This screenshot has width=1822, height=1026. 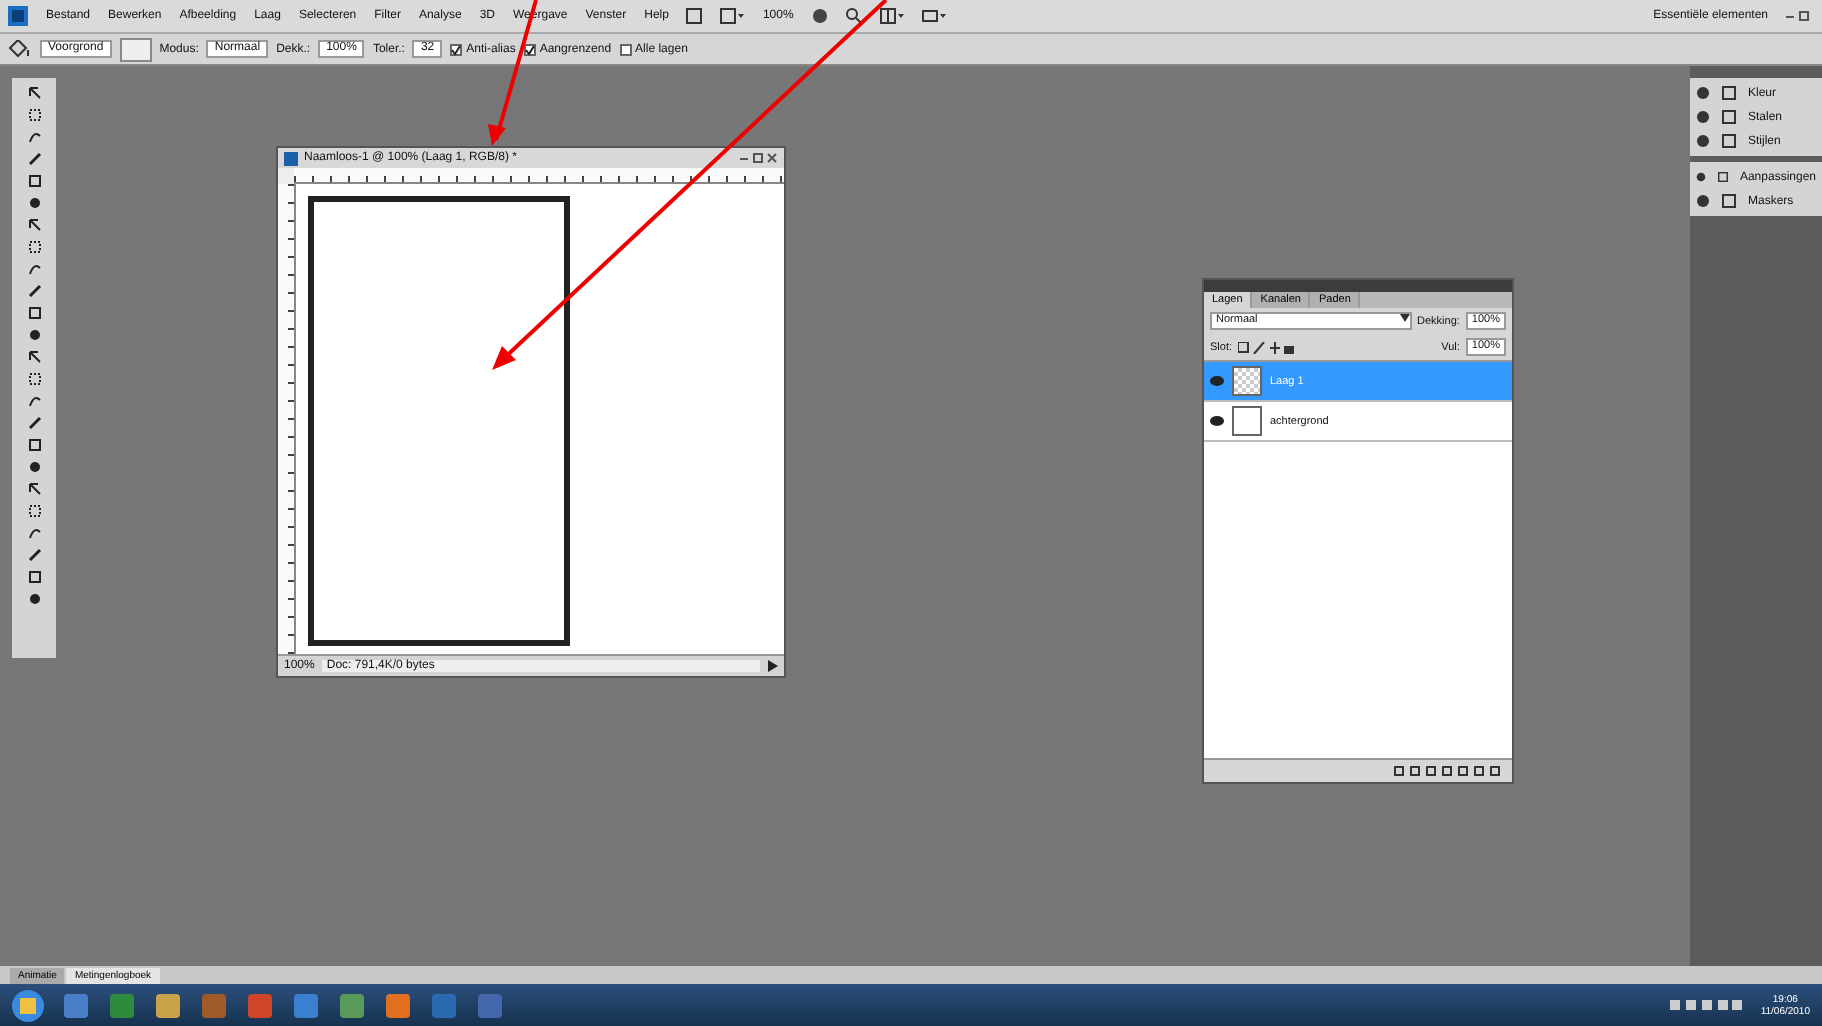 I want to click on screen-mode-icon, so click(x=933, y=16).